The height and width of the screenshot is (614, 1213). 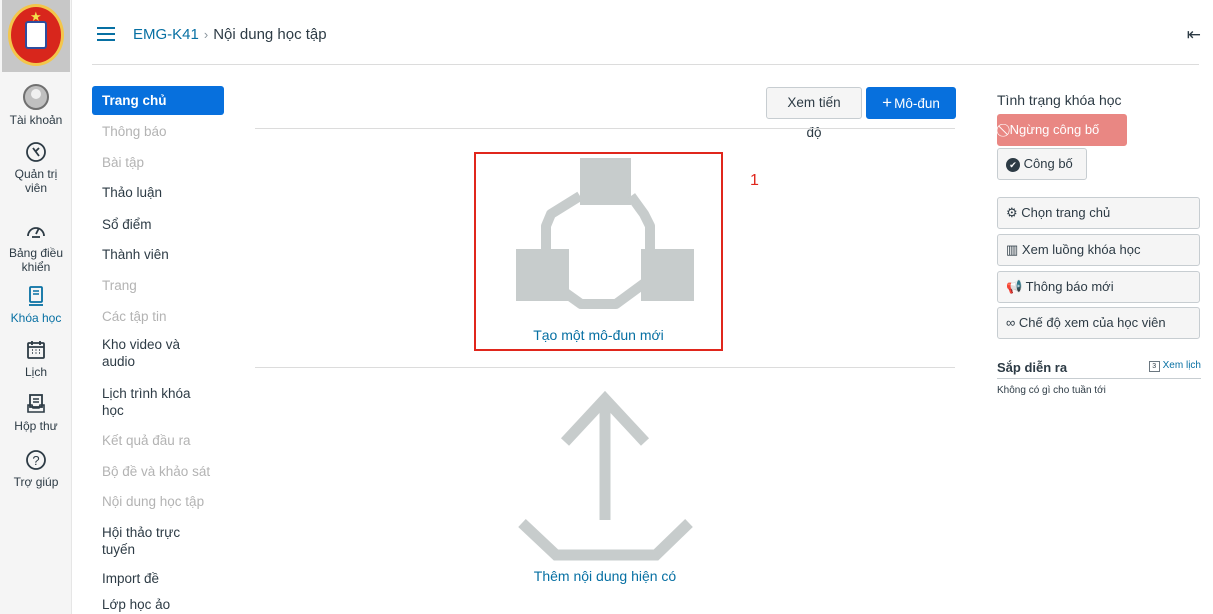 I want to click on course-nav-item-pages: Trang, so click(x=158, y=285).